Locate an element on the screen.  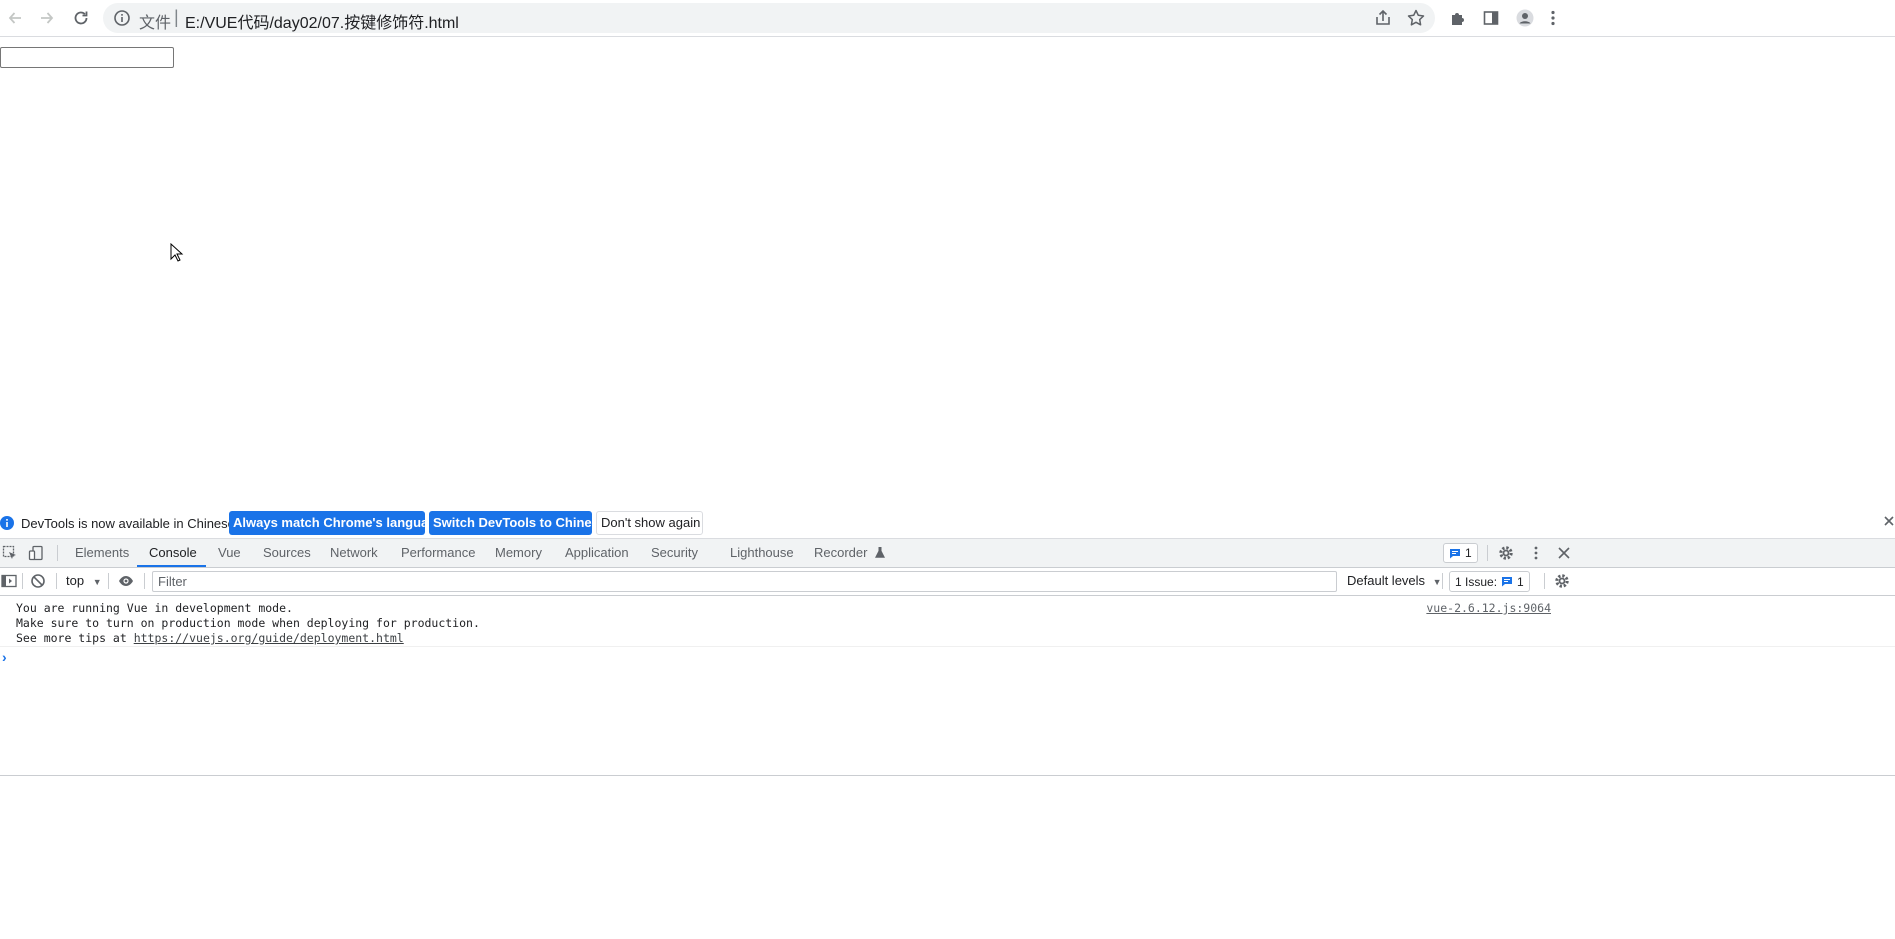
eye-icon is located at coordinates (126, 581).